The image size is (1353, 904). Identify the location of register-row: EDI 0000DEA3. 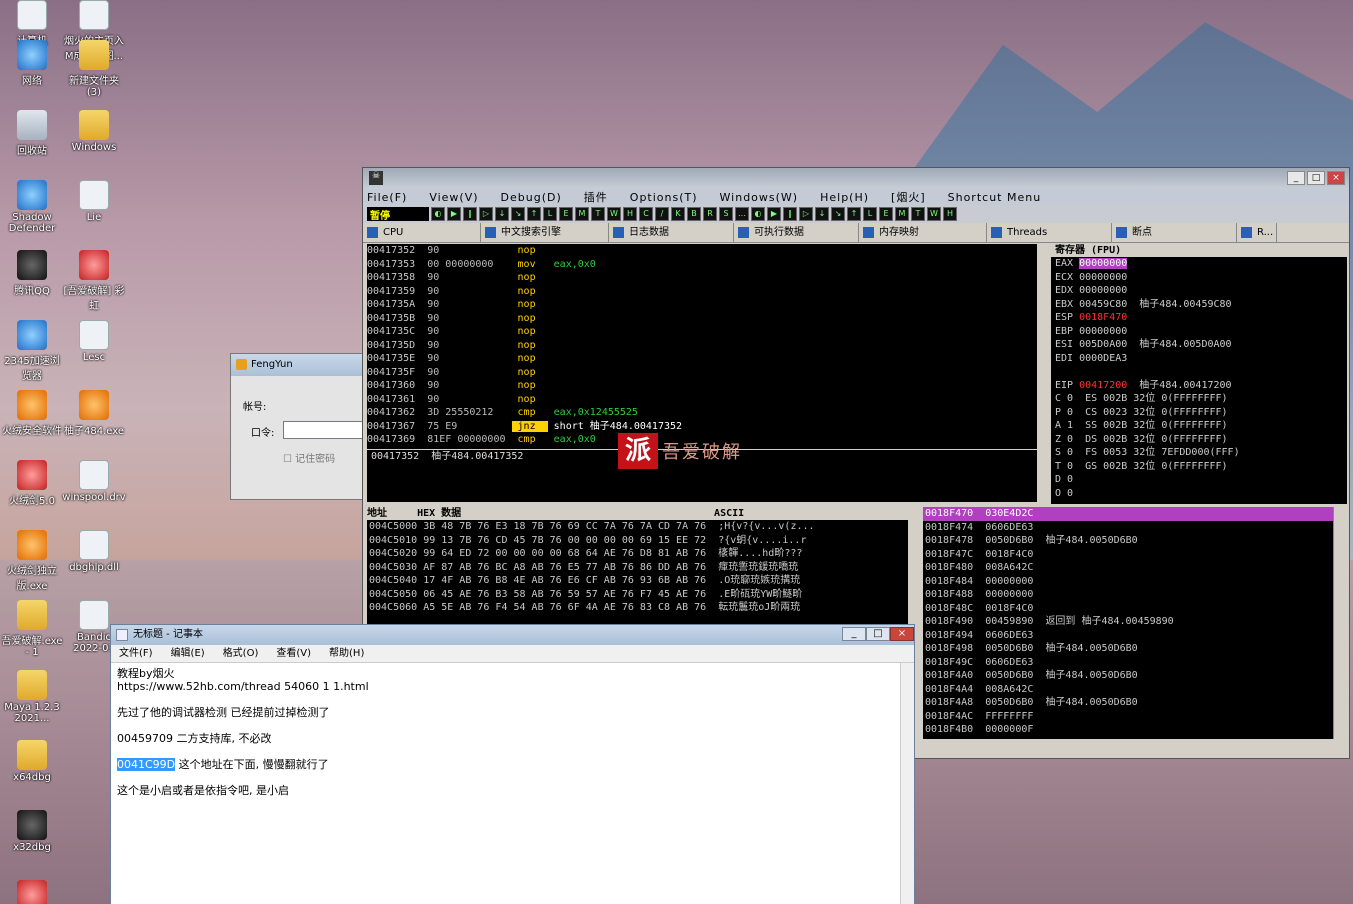
(1199, 359).